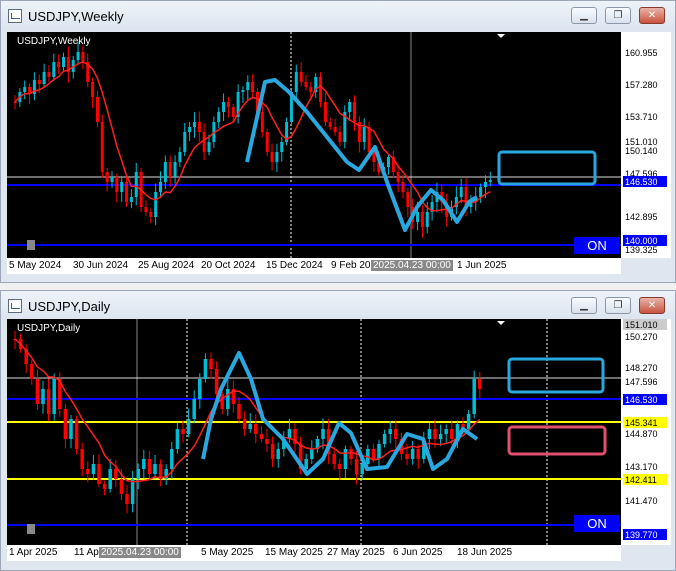 The width and height of the screenshot is (676, 571). I want to click on daily-symbol-label: USDJPY,Daily, so click(49, 328).